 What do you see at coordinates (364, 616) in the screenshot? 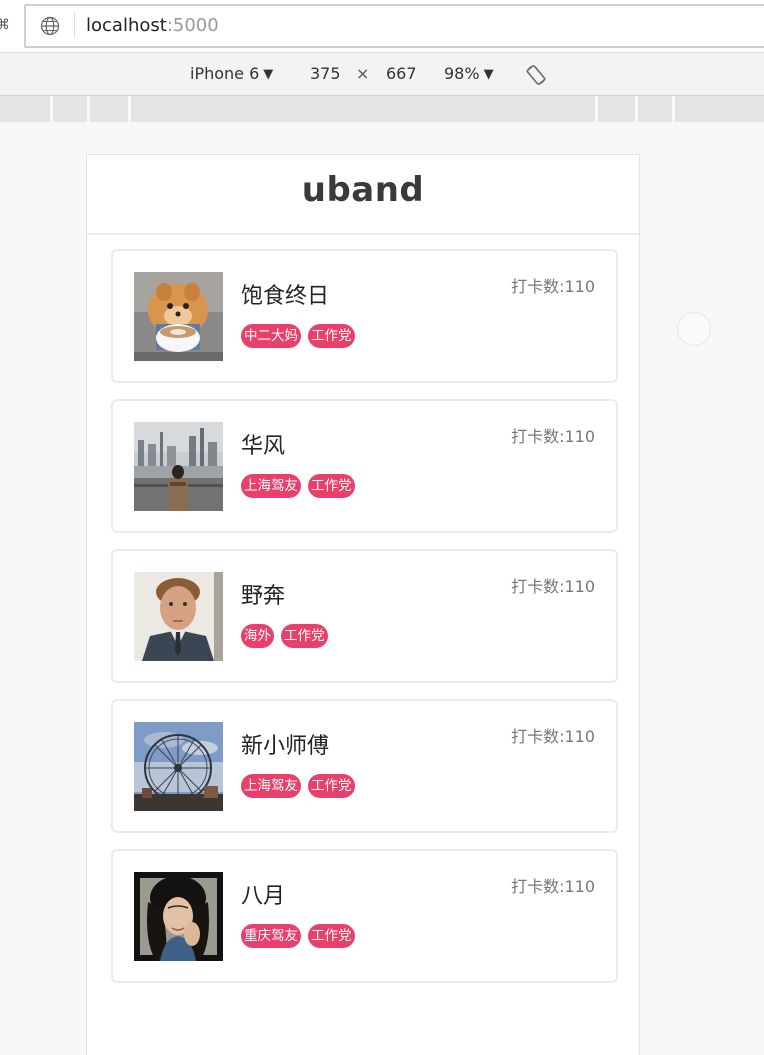
I see `member-card: 野奔 海外 工作党 打卡数:110` at bounding box center [364, 616].